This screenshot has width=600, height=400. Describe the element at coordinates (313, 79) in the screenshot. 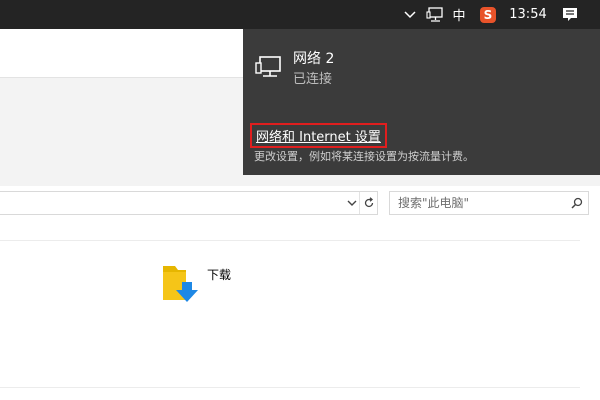

I see `network-status: 已连接` at that location.